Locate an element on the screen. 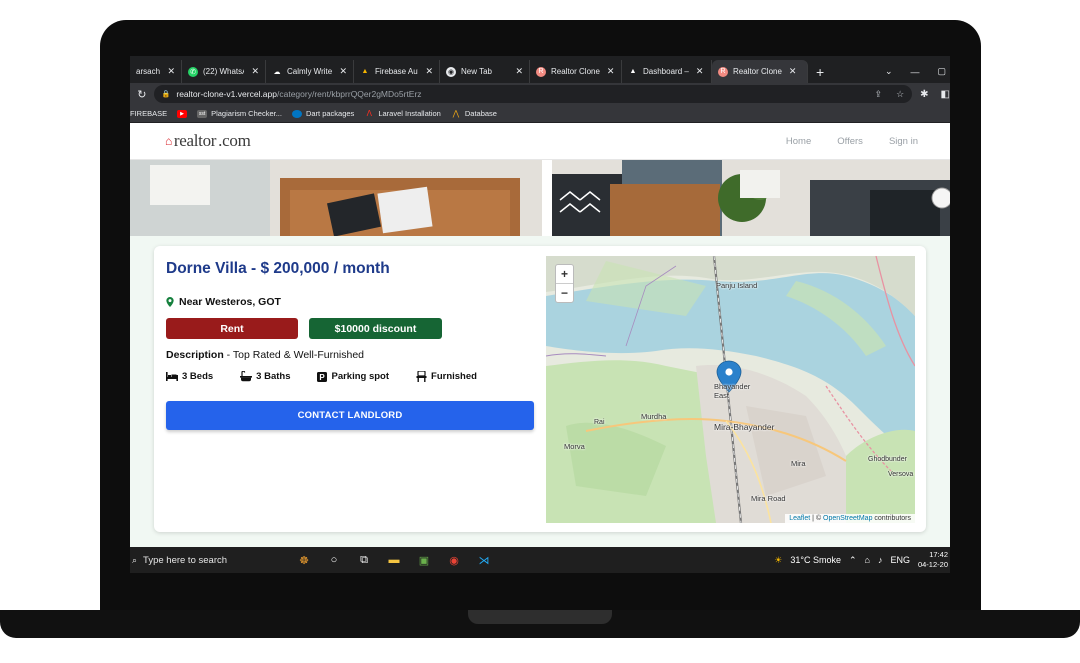 Image resolution: width=1080 pixels, height=663 pixels. maximize-icon: ▢ is located at coordinates (941, 71).